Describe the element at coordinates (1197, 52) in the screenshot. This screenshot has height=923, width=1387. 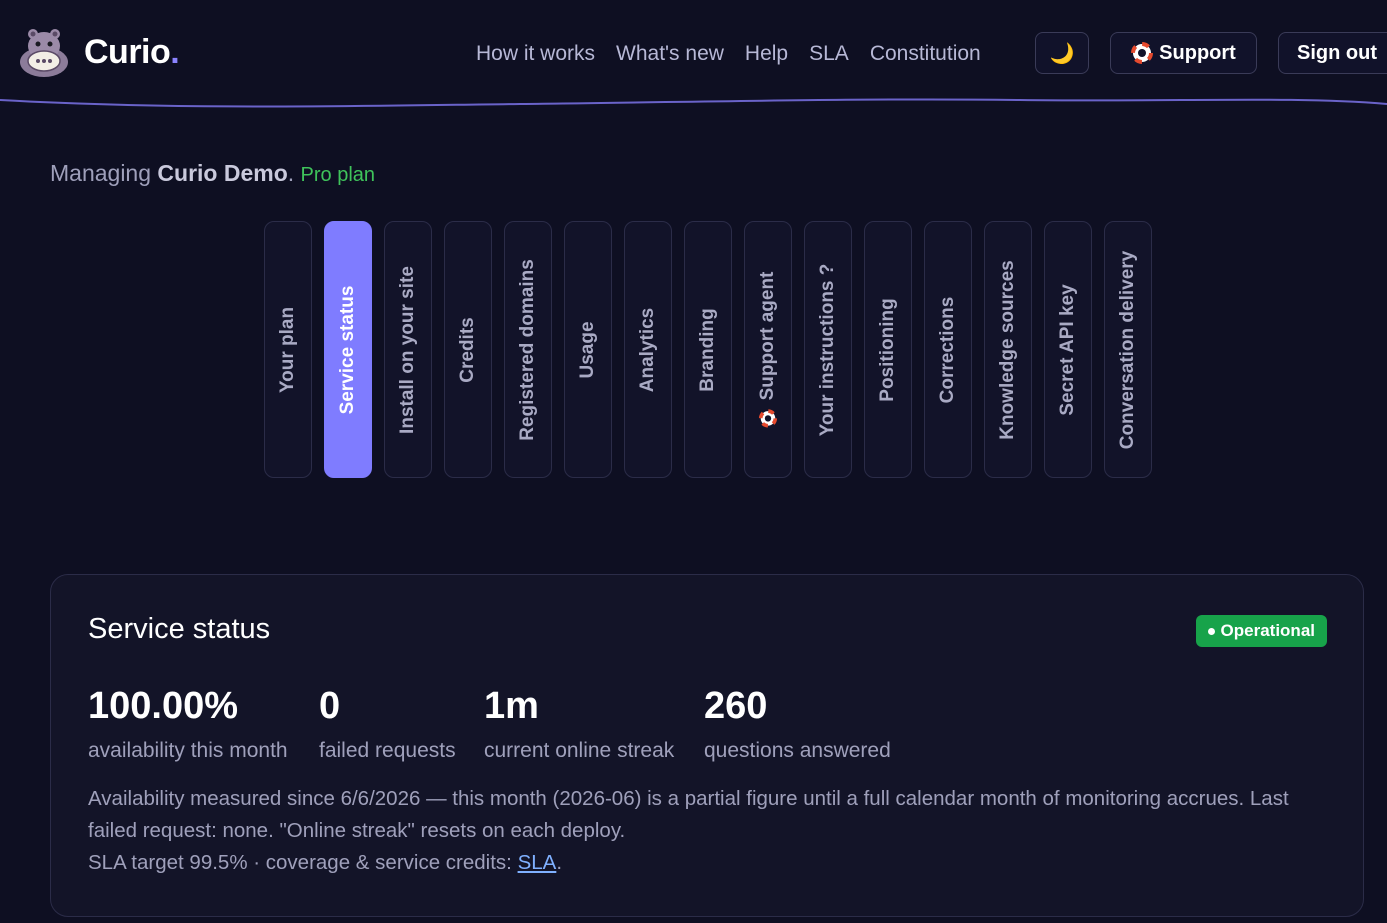
I see `support-label: Support` at that location.